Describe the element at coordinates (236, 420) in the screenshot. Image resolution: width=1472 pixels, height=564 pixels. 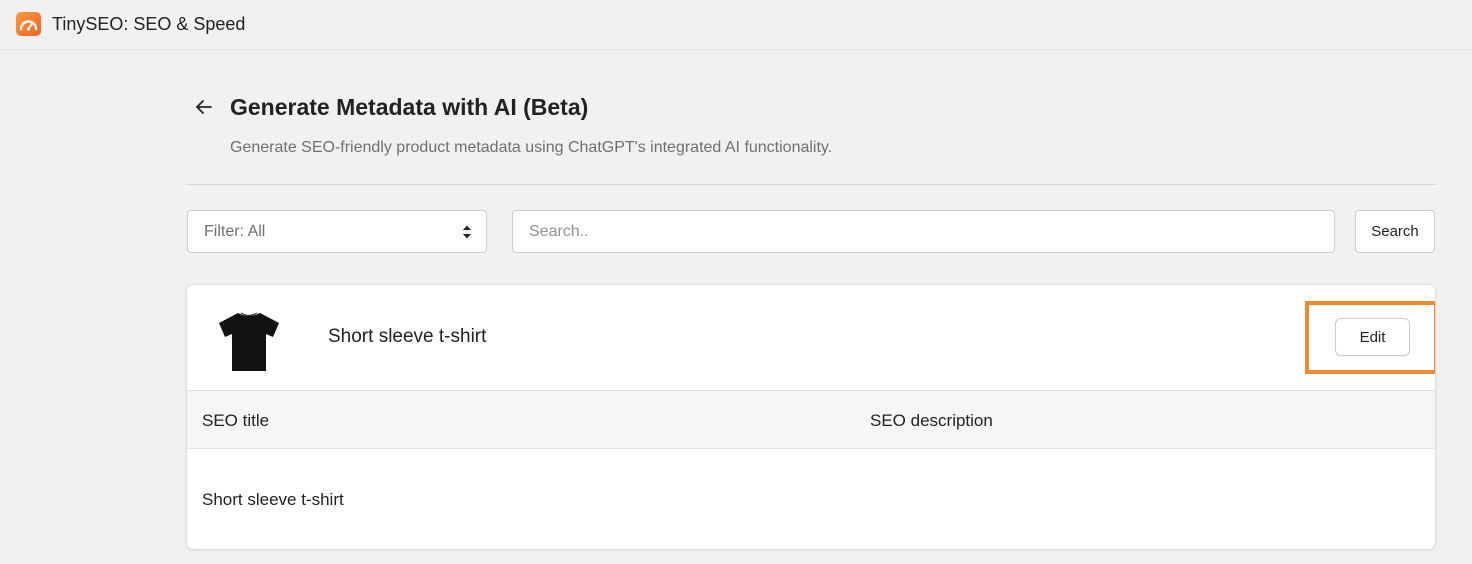
I see `column-header-seo-title: SEO title` at that location.